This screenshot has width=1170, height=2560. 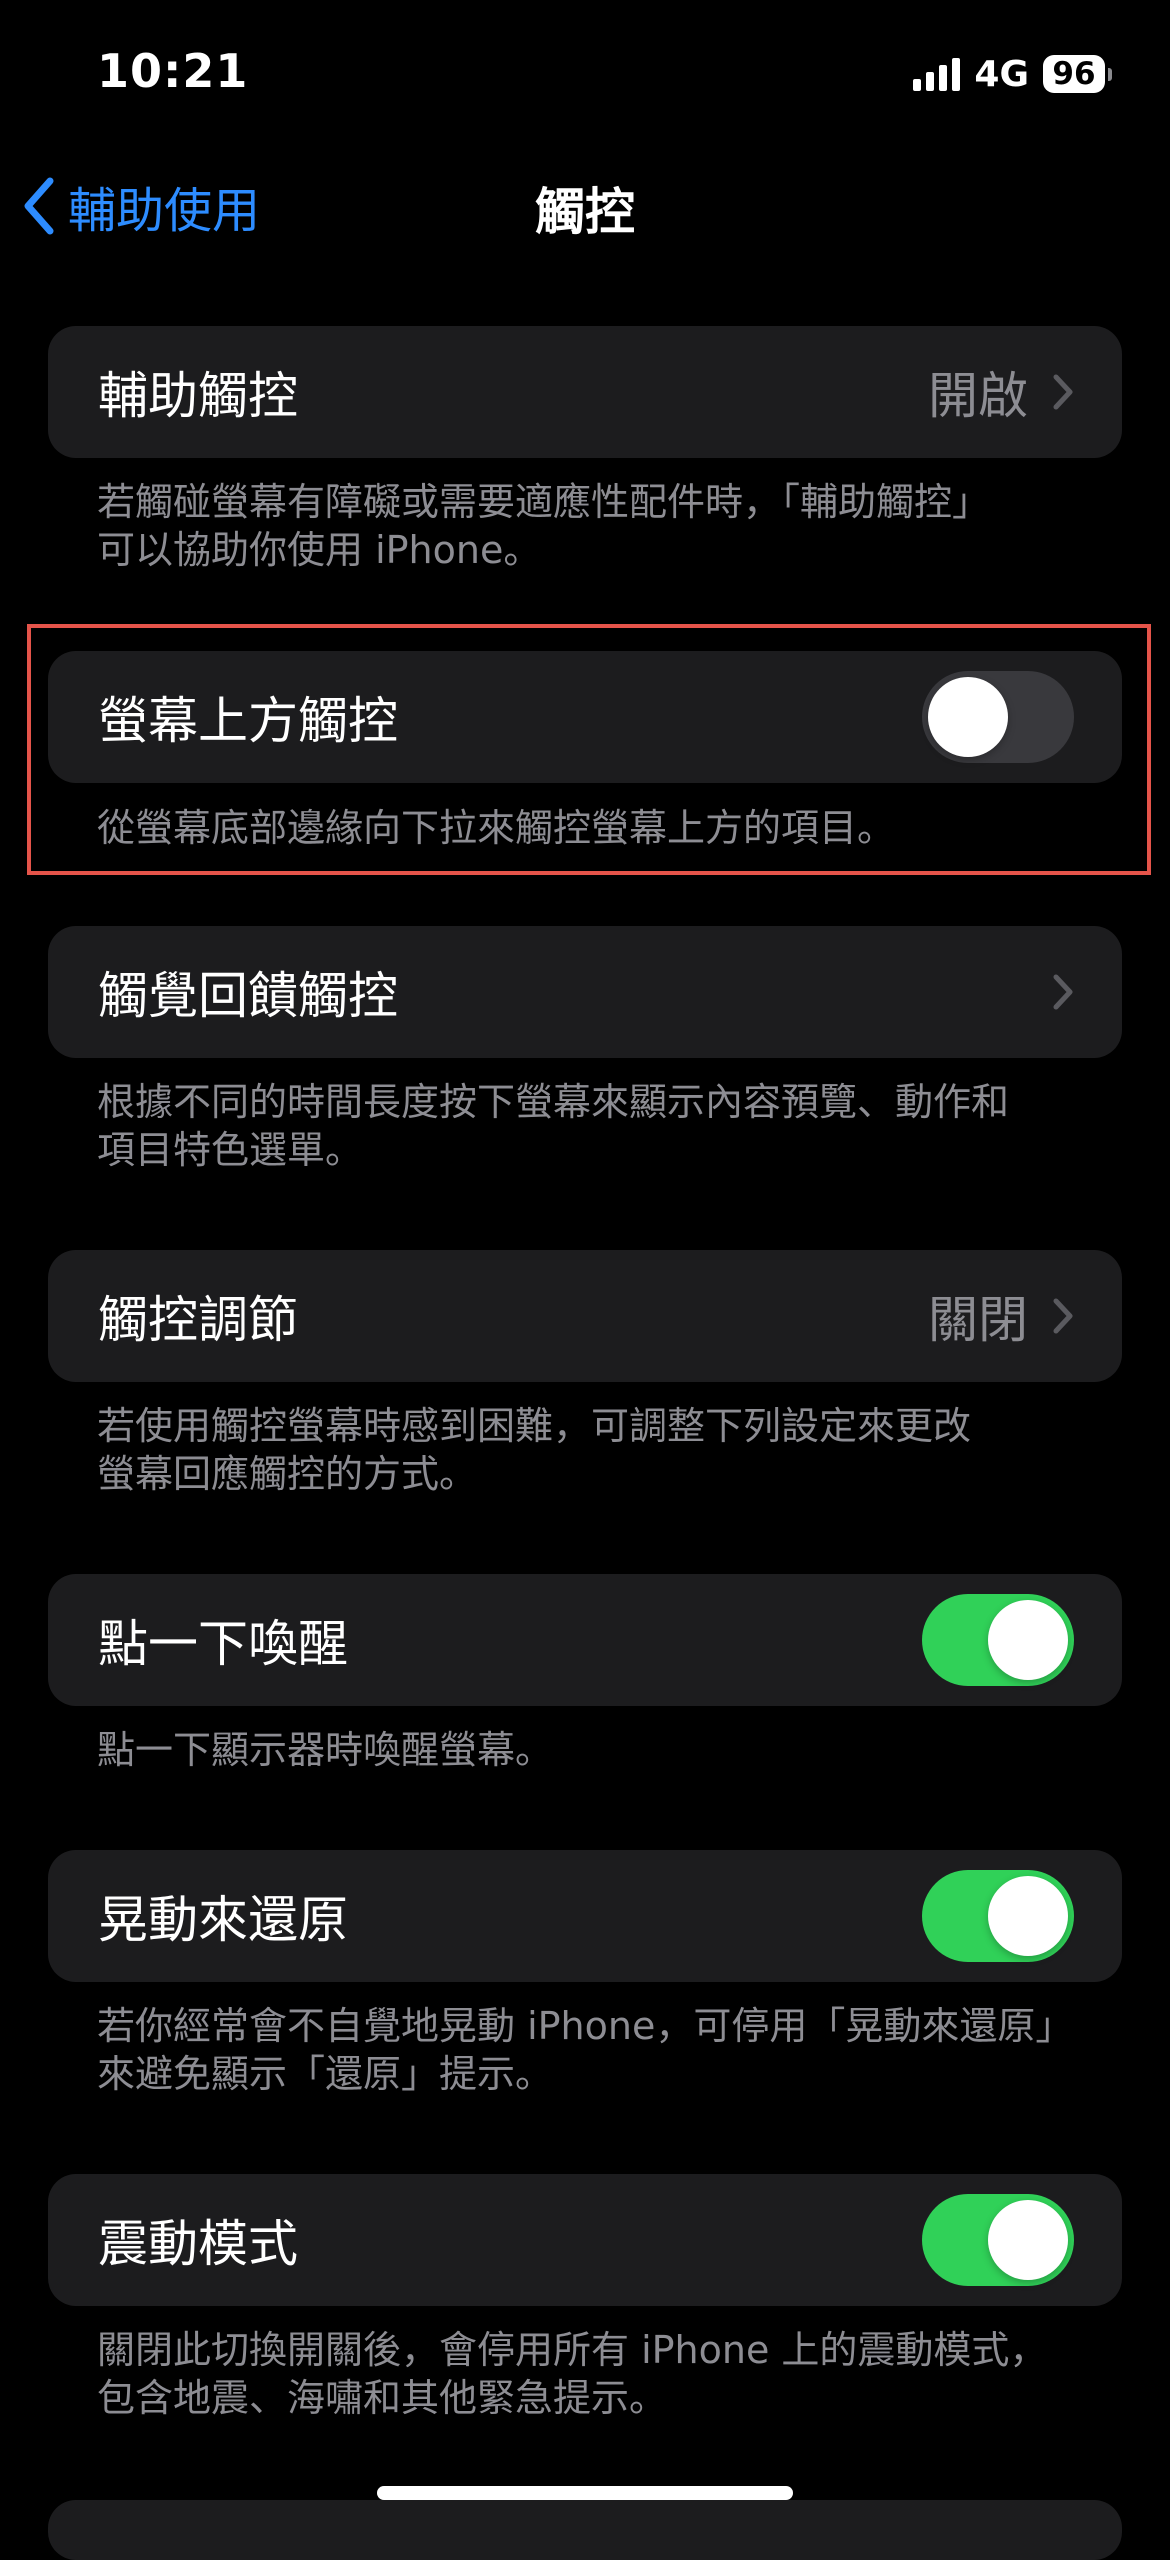 I want to click on row-footnote: 根據不同的時間長度按下螢幕來顯示內容預覽、動作和 項目特色選單。, so click(x=597, y=1126).